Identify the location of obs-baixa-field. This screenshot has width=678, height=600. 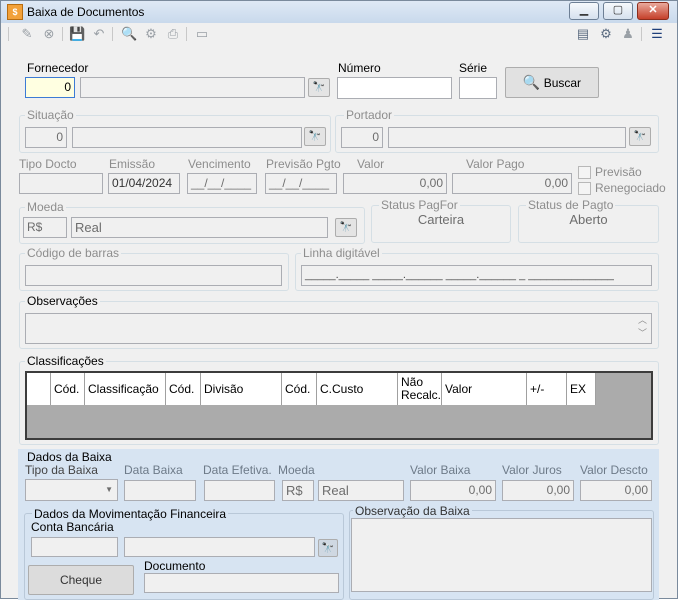
(501, 555).